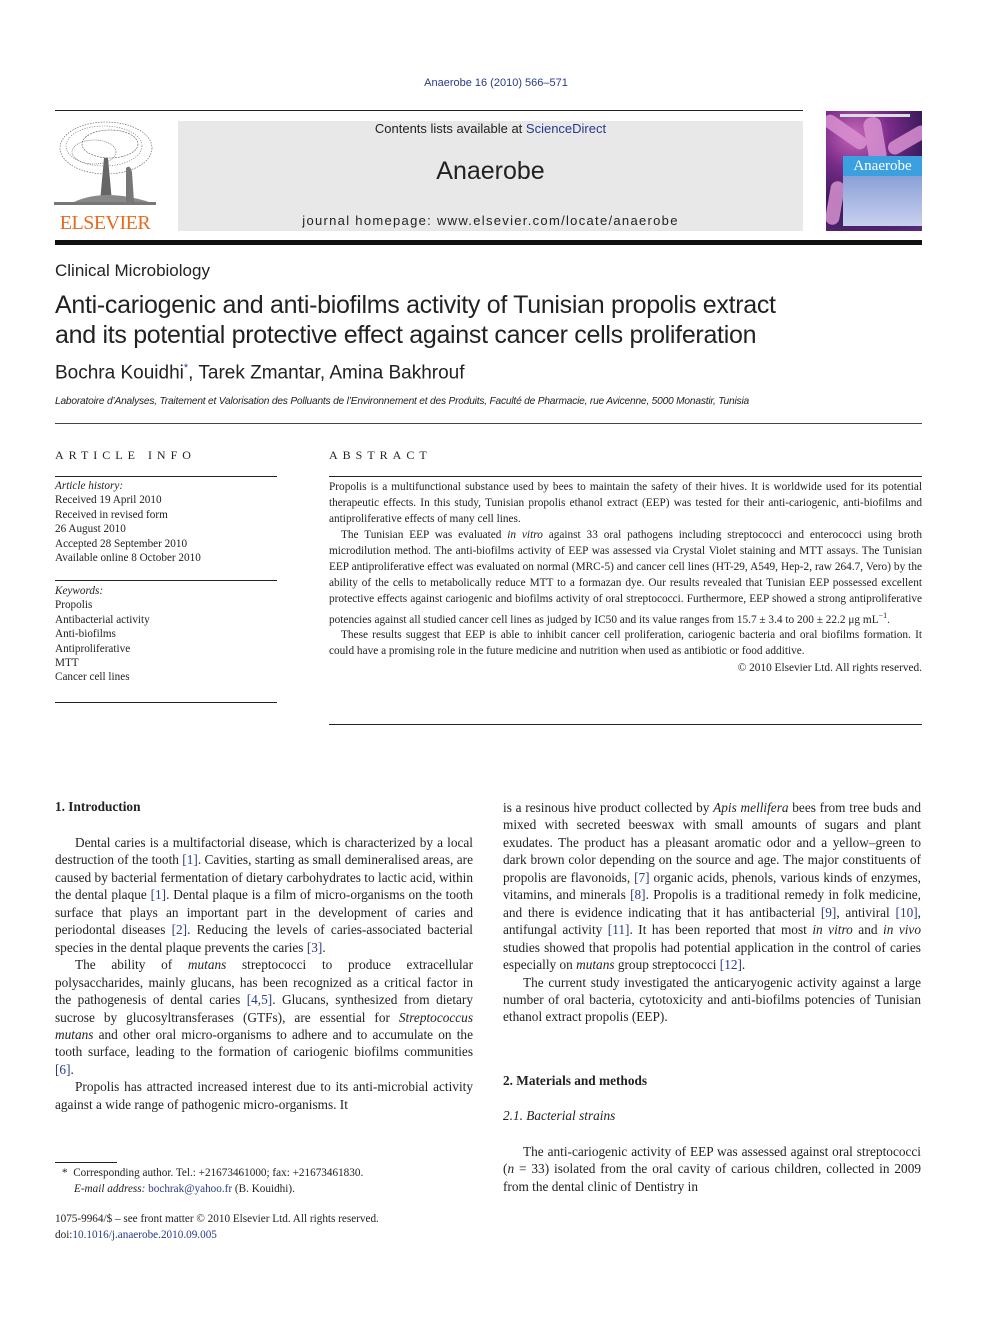 The height and width of the screenshot is (1323, 992). I want to click on keyword: Propolis, so click(74, 605).